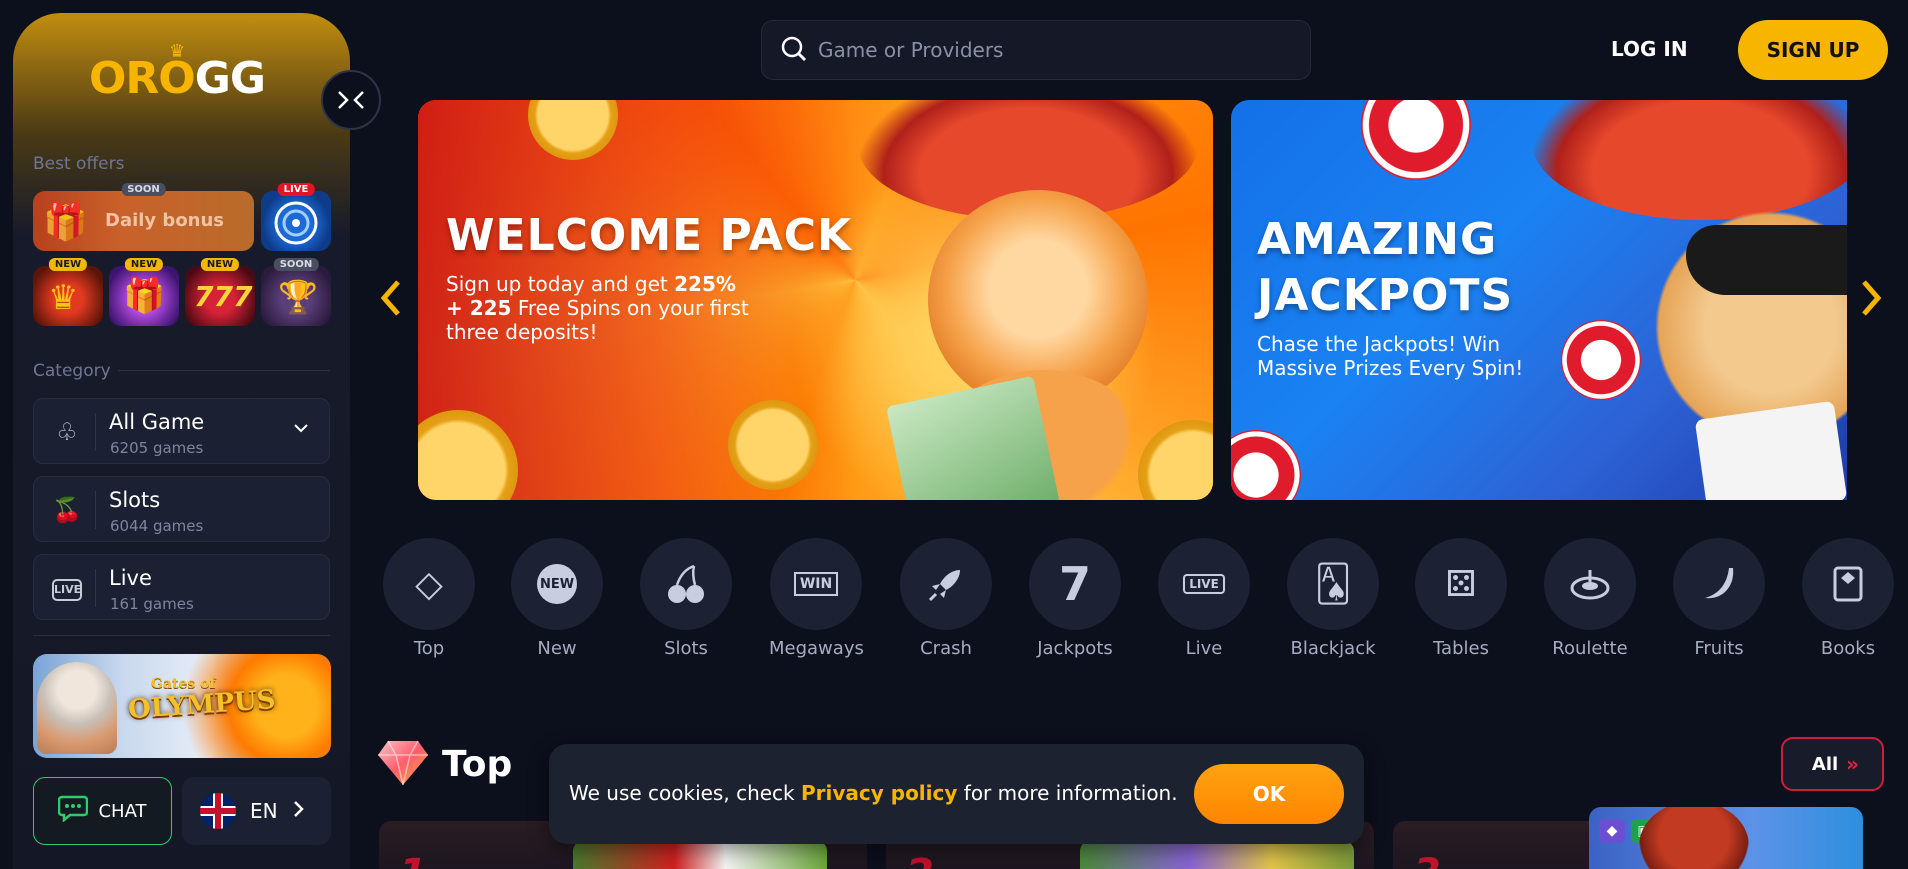  I want to click on category-all-game: ♧ All Game 6205 games, so click(181, 431).